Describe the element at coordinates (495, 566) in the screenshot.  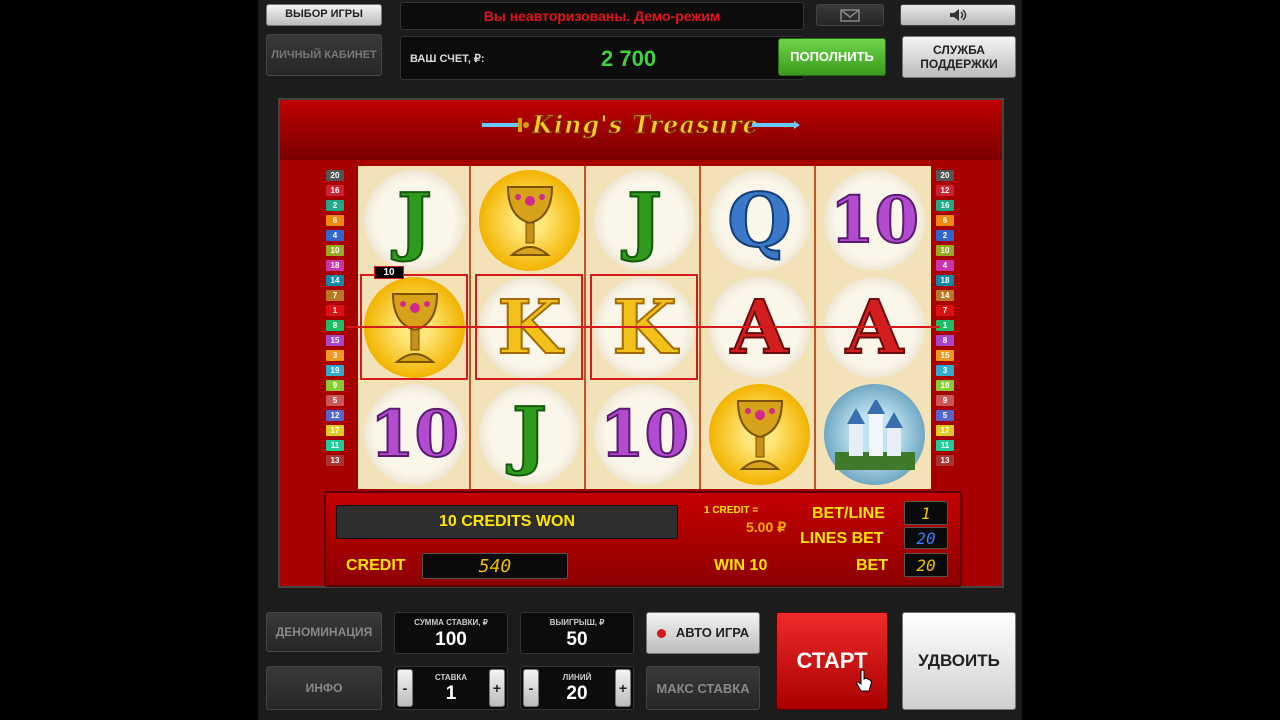
I see `credit-value: 540` at that location.